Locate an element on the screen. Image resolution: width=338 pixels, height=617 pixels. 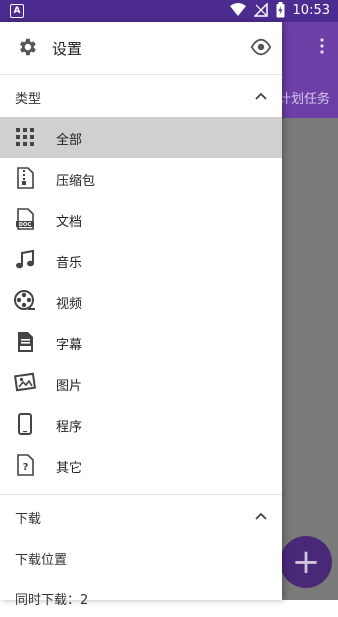
category-item-label: 音乐 is located at coordinates (69, 263).